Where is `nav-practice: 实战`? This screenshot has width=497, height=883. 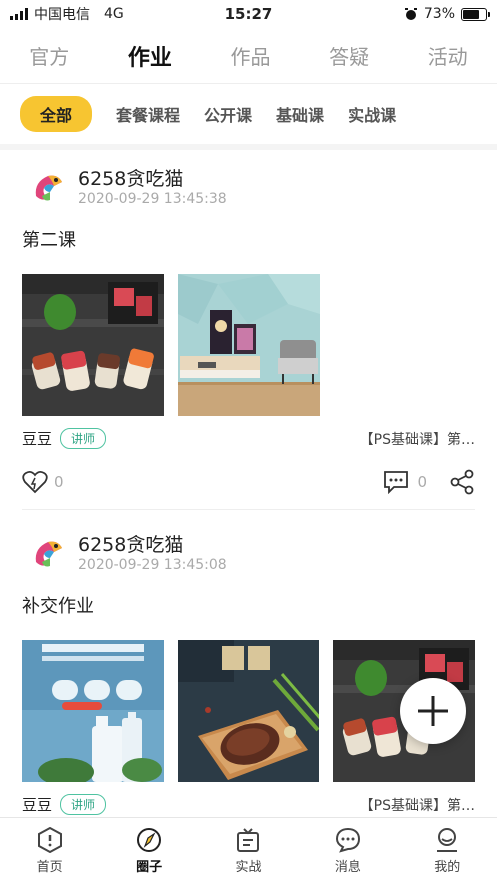
nav-practice: 实战 is located at coordinates (248, 851).